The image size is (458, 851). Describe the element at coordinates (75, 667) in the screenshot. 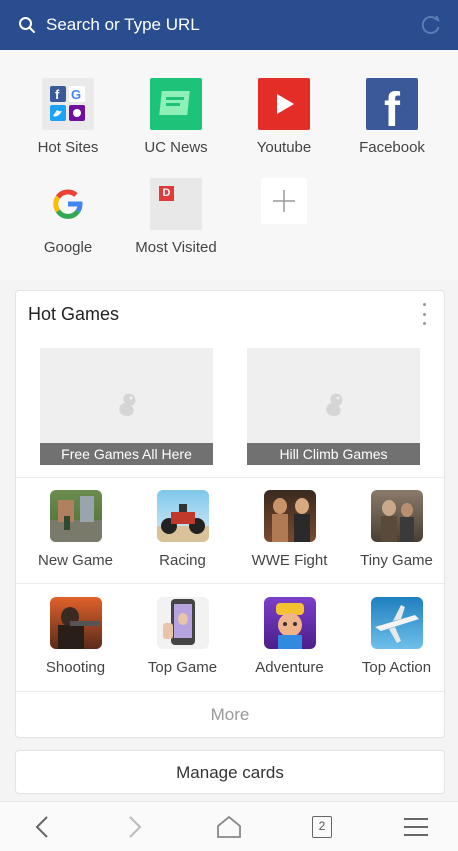

I see `game-label: Shooting` at that location.